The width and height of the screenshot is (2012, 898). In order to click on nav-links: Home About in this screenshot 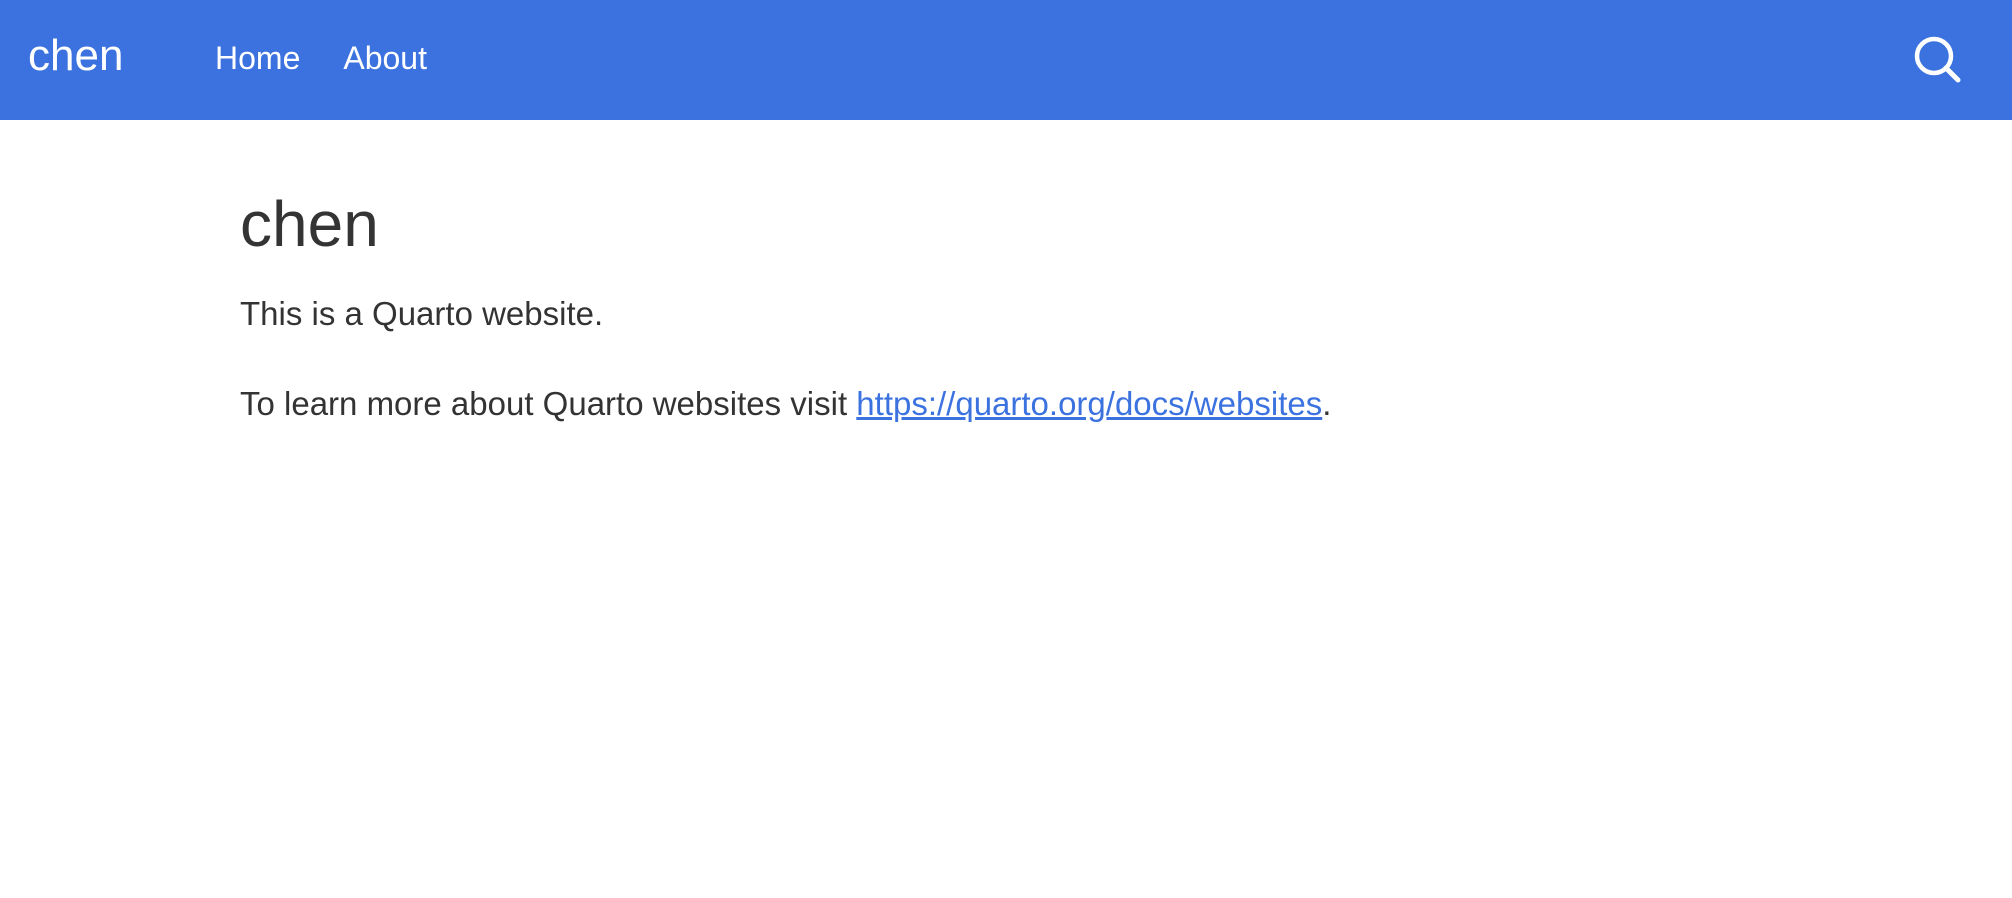, I will do `click(321, 58)`.